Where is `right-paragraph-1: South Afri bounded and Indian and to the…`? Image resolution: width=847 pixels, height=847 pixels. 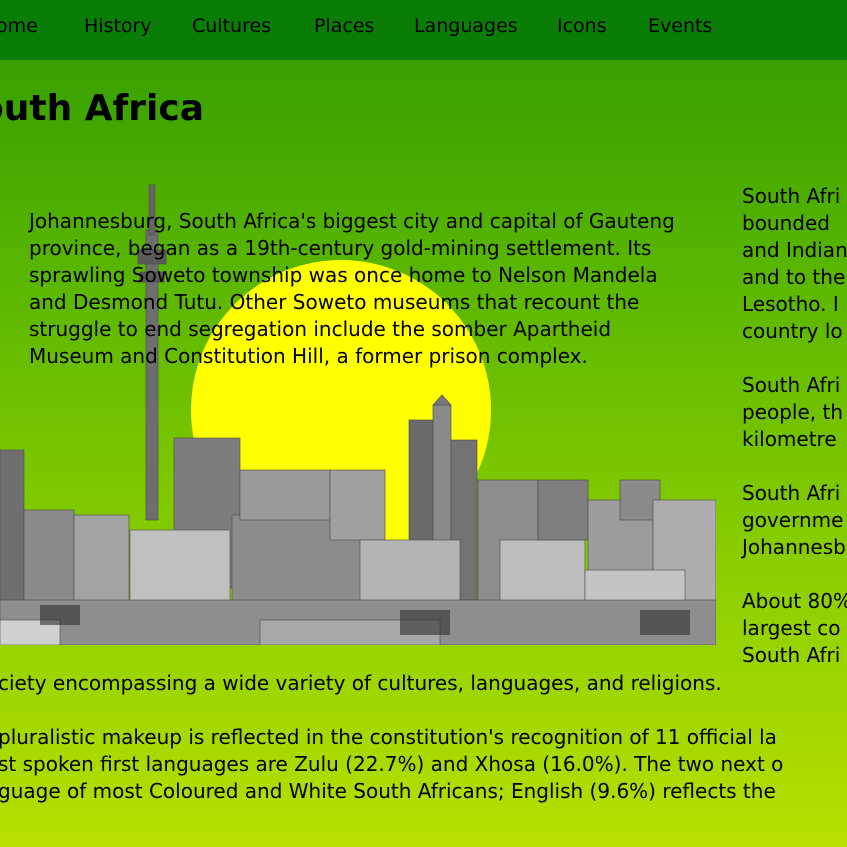
right-paragraph-1: South Afri bounded and Indian and to the… is located at coordinates (794, 263).